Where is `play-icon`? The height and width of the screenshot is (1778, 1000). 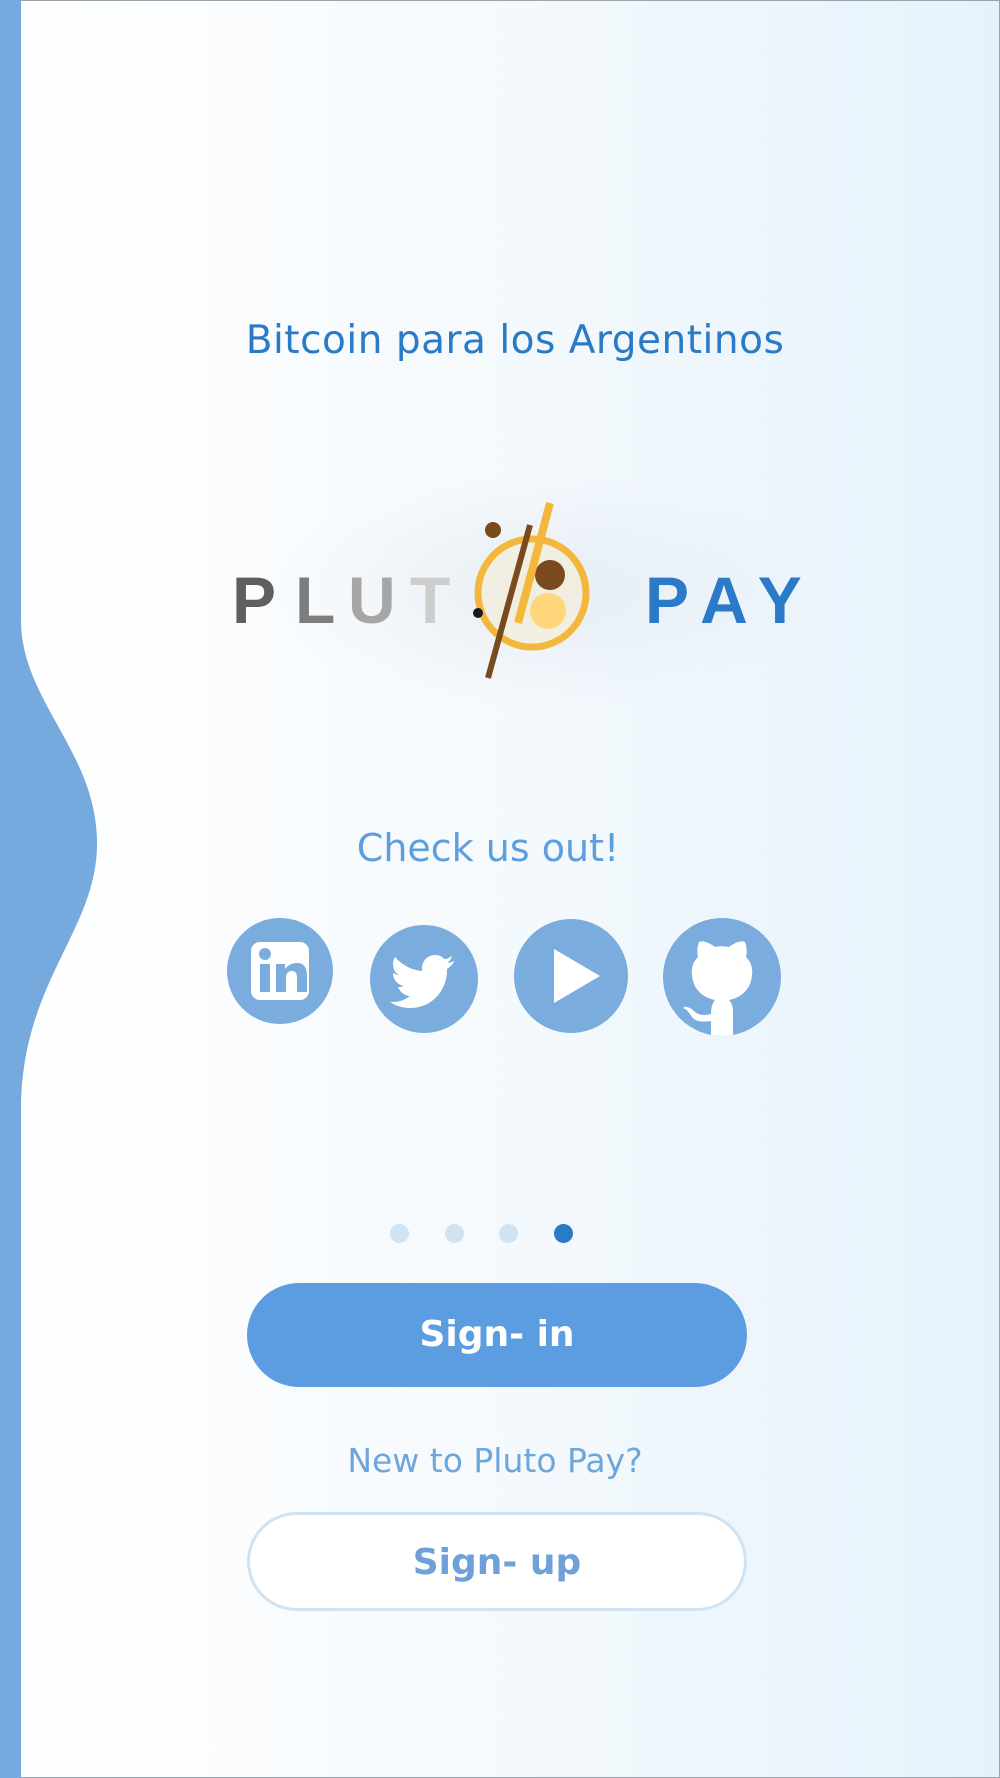
play-icon is located at coordinates (571, 976).